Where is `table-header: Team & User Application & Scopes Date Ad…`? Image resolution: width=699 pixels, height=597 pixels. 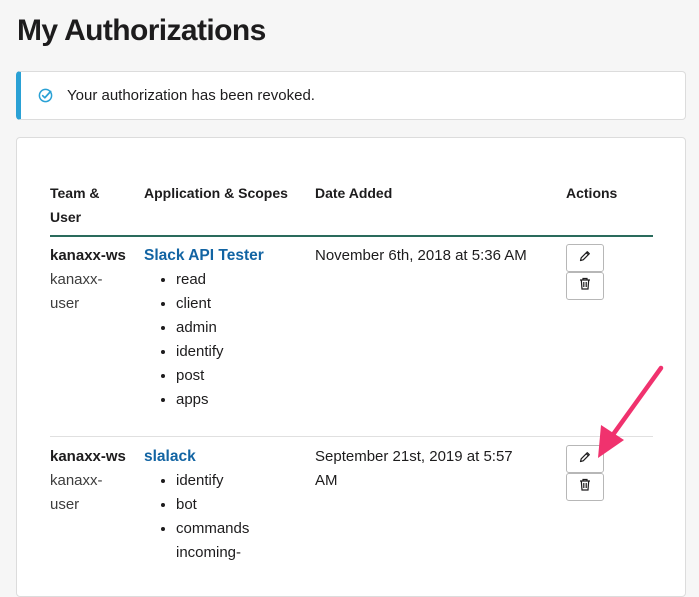 table-header: Team & User Application & Scopes Date Ad… is located at coordinates (351, 209).